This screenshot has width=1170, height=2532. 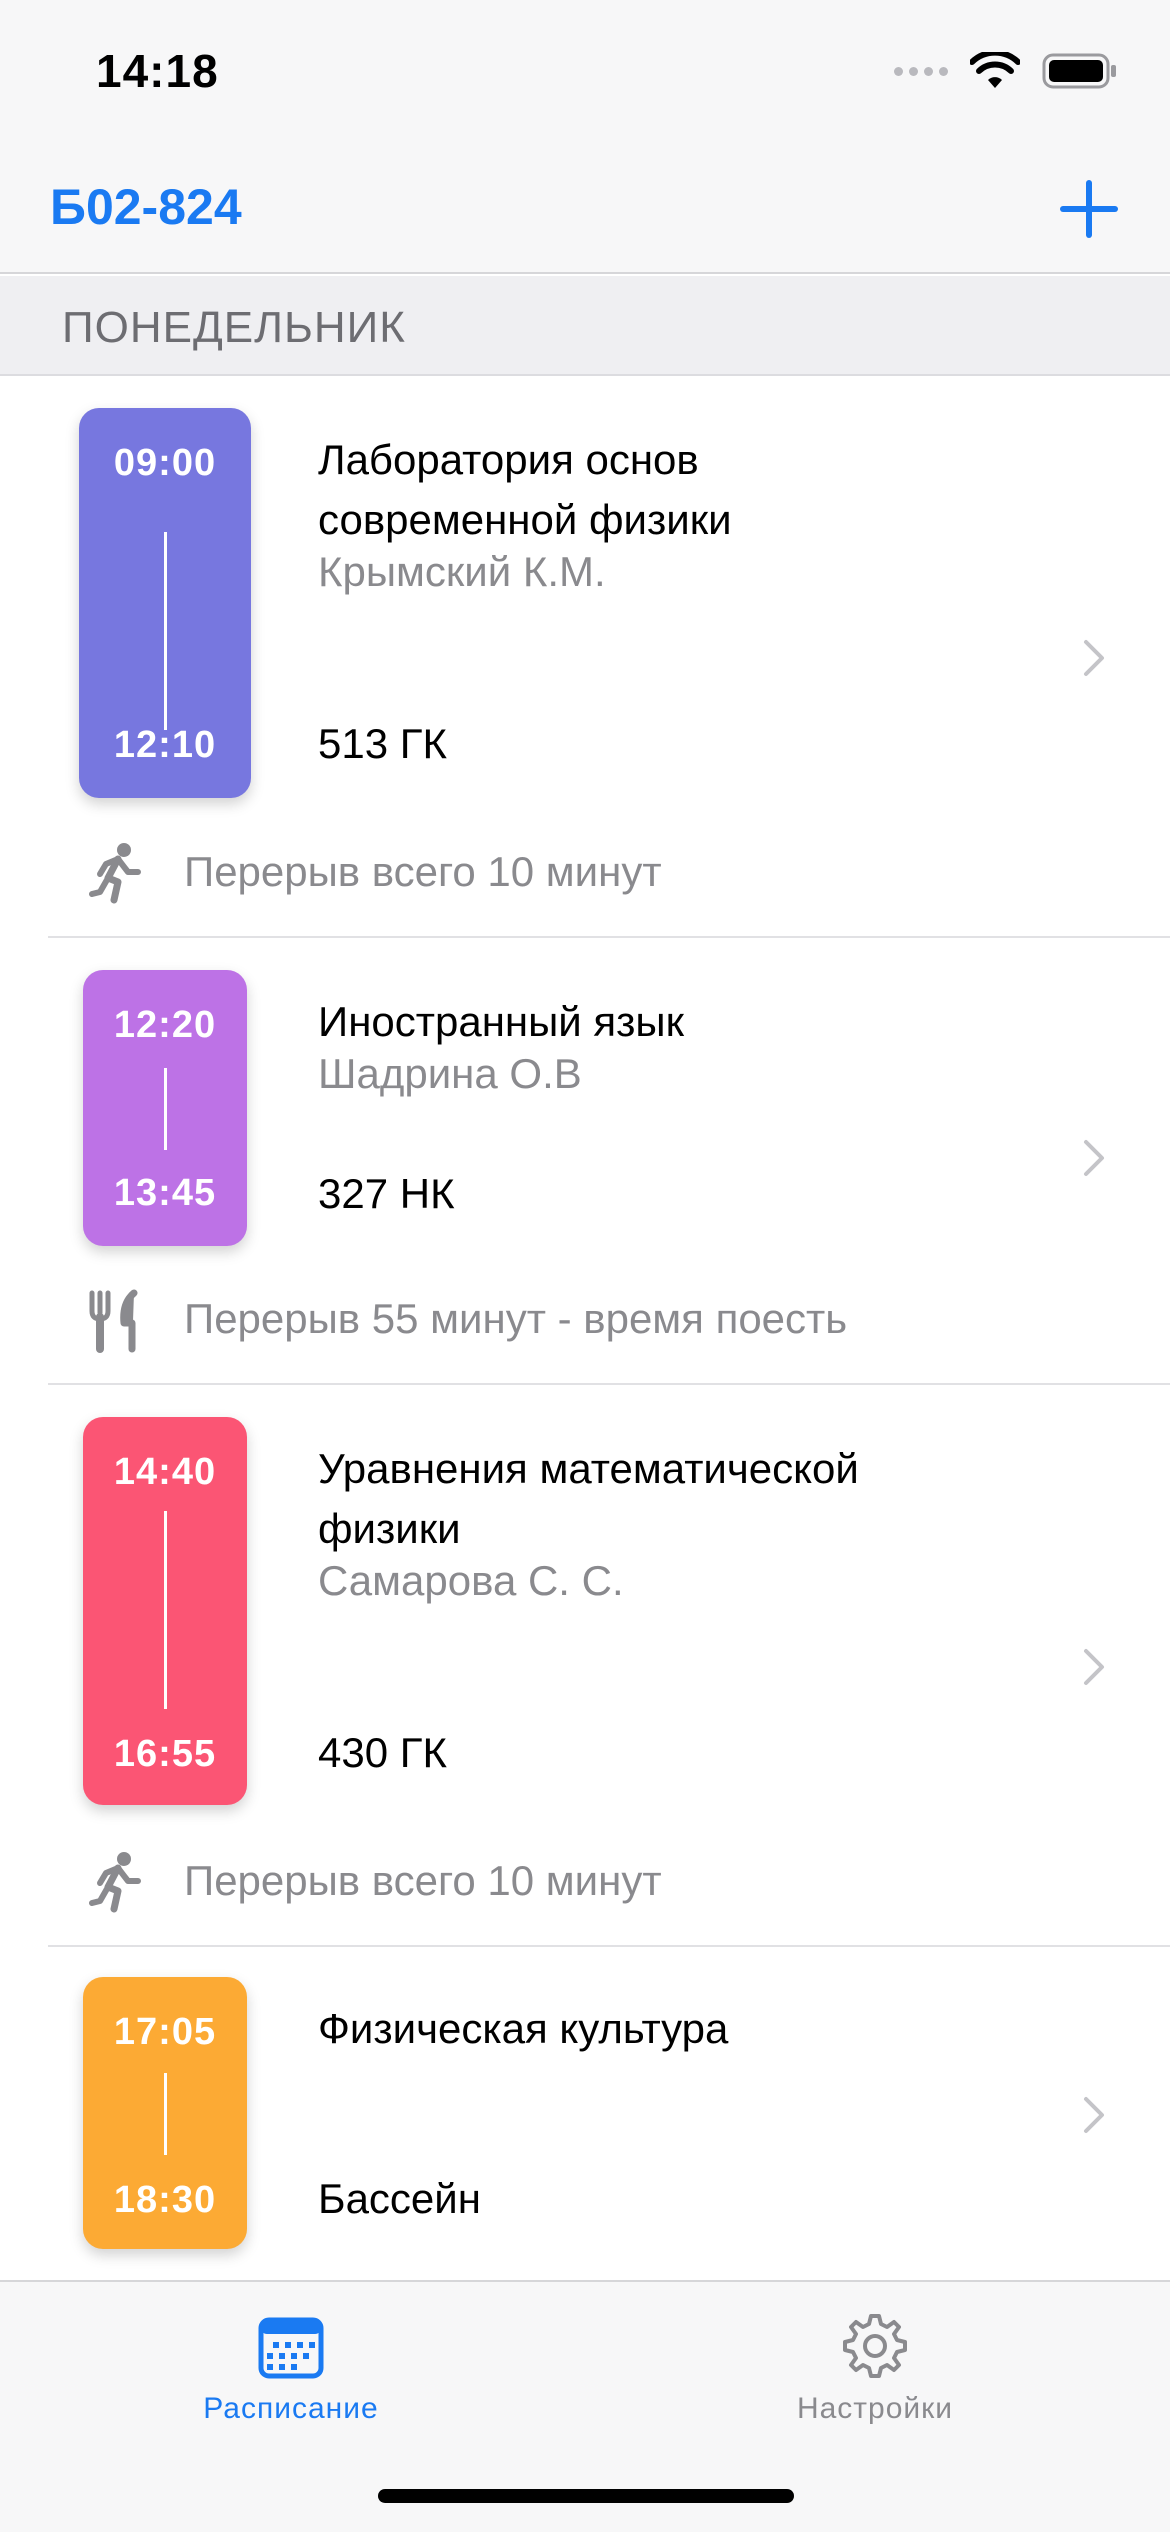 What do you see at coordinates (165, 1025) in the screenshot?
I see `start-time: 12:20` at bounding box center [165, 1025].